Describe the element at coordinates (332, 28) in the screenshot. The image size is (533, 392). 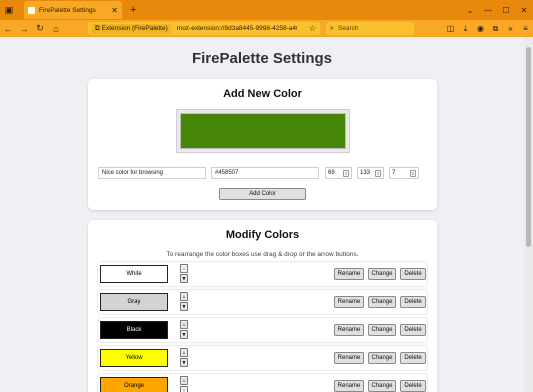
I see `search-icon: ⌕` at that location.